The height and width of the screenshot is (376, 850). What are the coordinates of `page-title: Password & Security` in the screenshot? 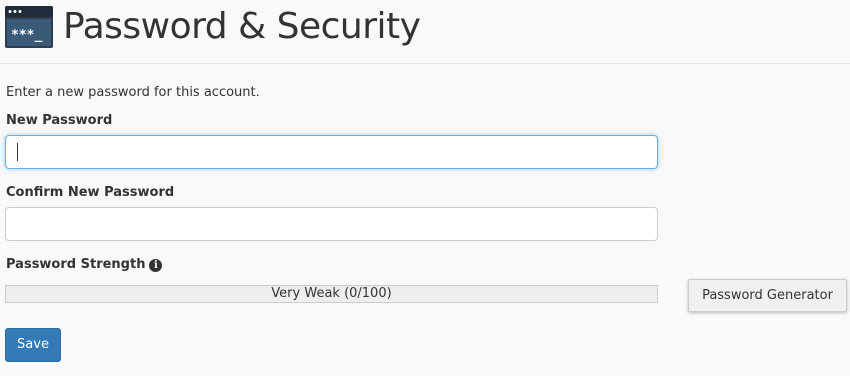 It's located at (242, 26).